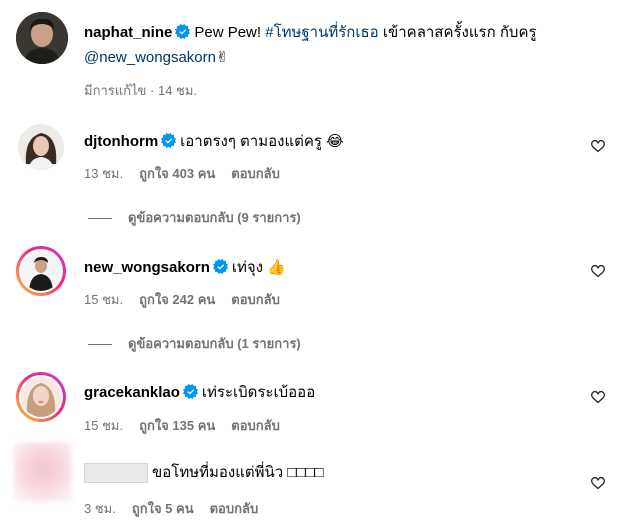  I want to click on caption-rest: เข้าคลาสครั้งแรก กับครู, so click(457, 32).